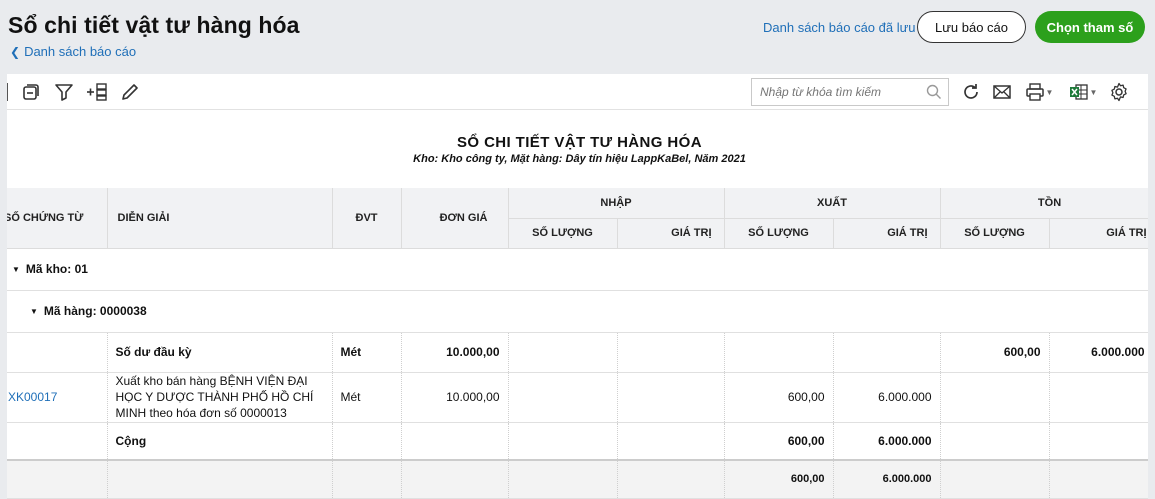 This screenshot has width=1155, height=499. I want to click on col-export: XUẤT, so click(832, 203).